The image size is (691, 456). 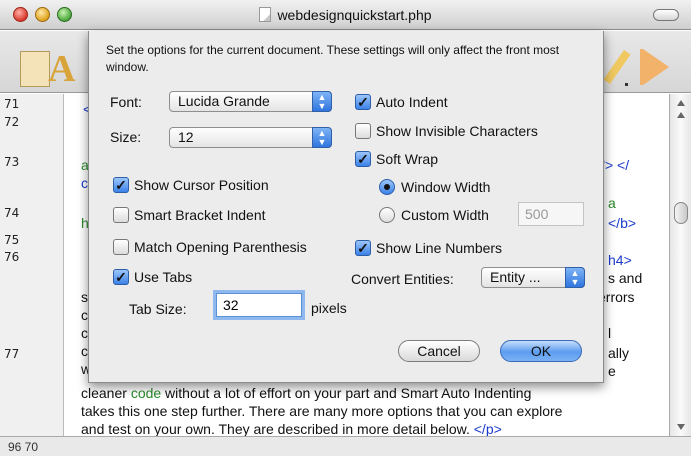 I want to click on size-value: 12, so click(x=186, y=137).